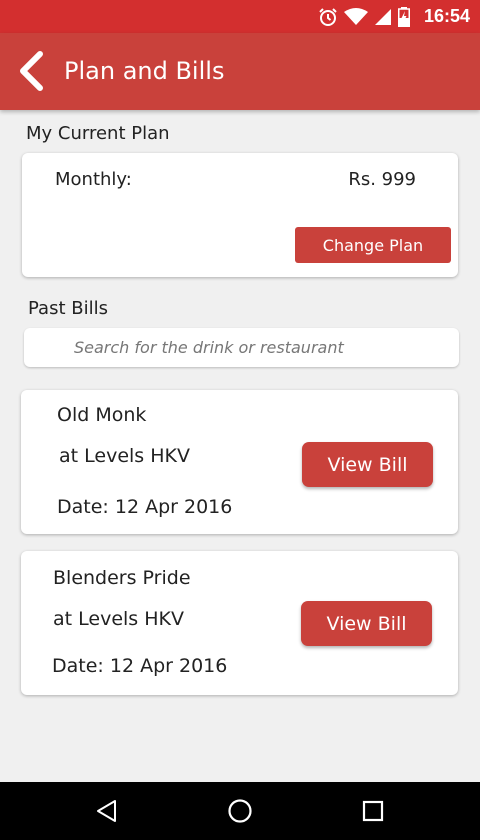 This screenshot has height=840, width=480. What do you see at coordinates (240, 16) in the screenshot?
I see `status-bar: 16:54` at bounding box center [240, 16].